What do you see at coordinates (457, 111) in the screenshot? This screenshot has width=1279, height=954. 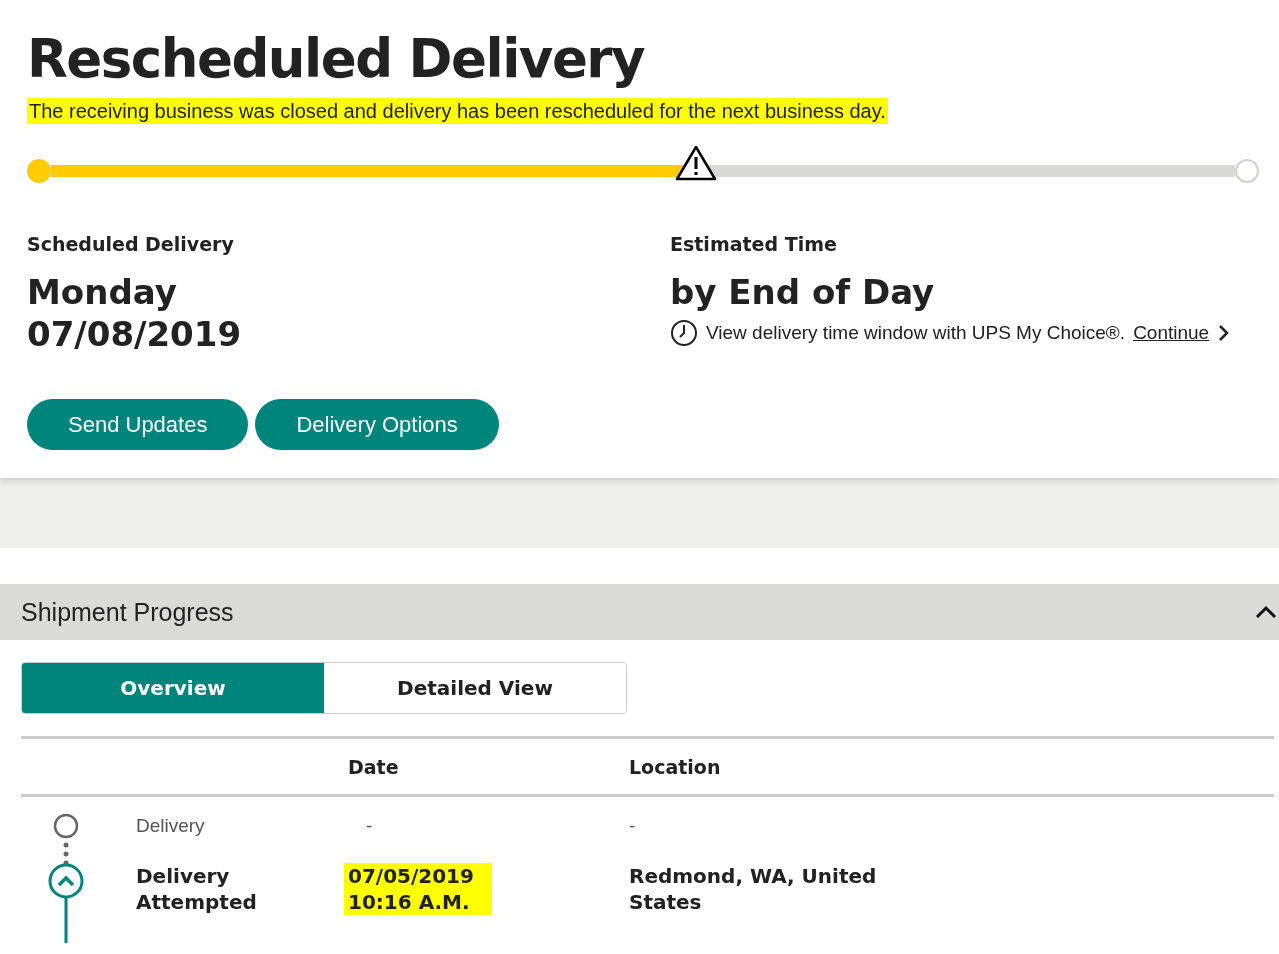 I see `status-message: The receiving business was closed and delivery has been rescheduled for the next business day.` at bounding box center [457, 111].